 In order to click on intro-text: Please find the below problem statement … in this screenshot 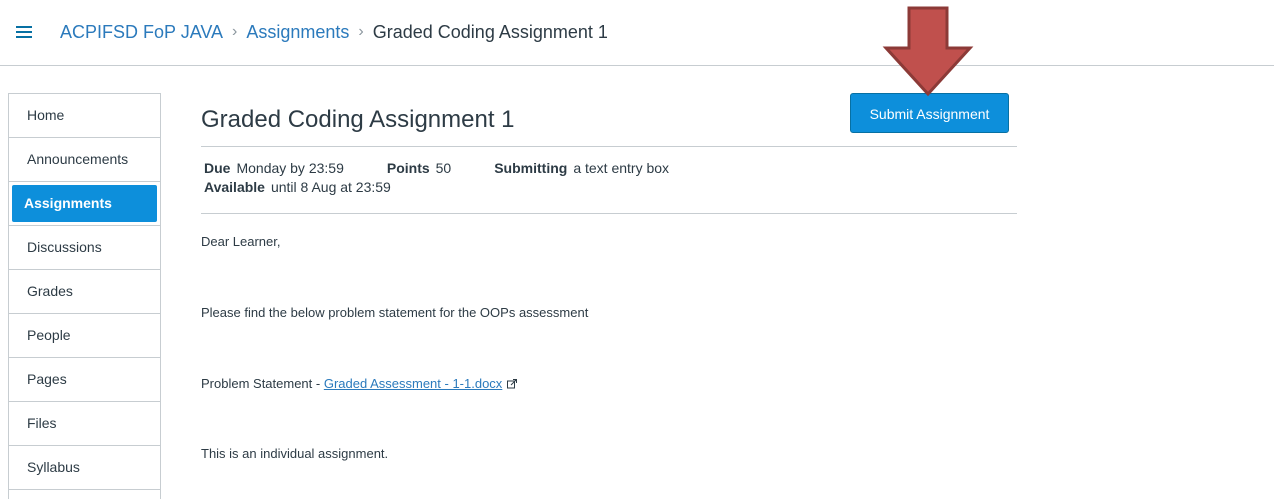, I will do `click(395, 312)`.